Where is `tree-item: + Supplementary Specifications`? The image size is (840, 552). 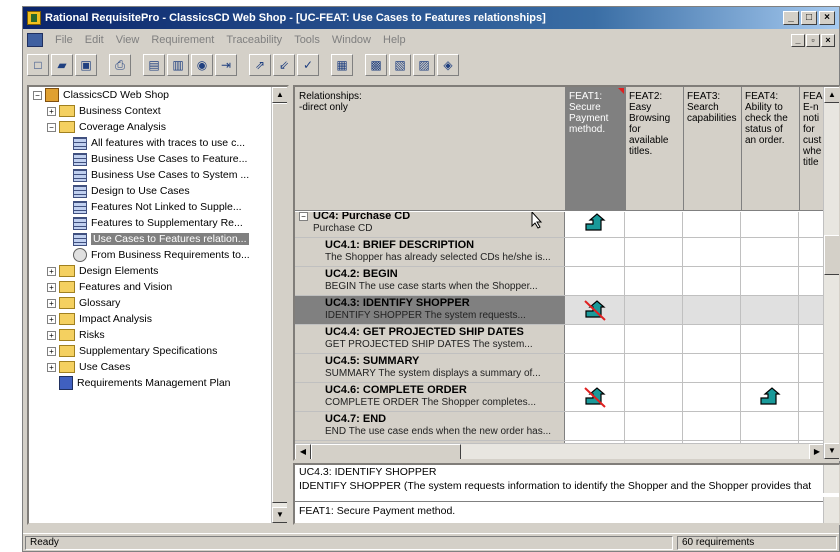
tree-item: + Supplementary Specifications is located at coordinates (152, 351).